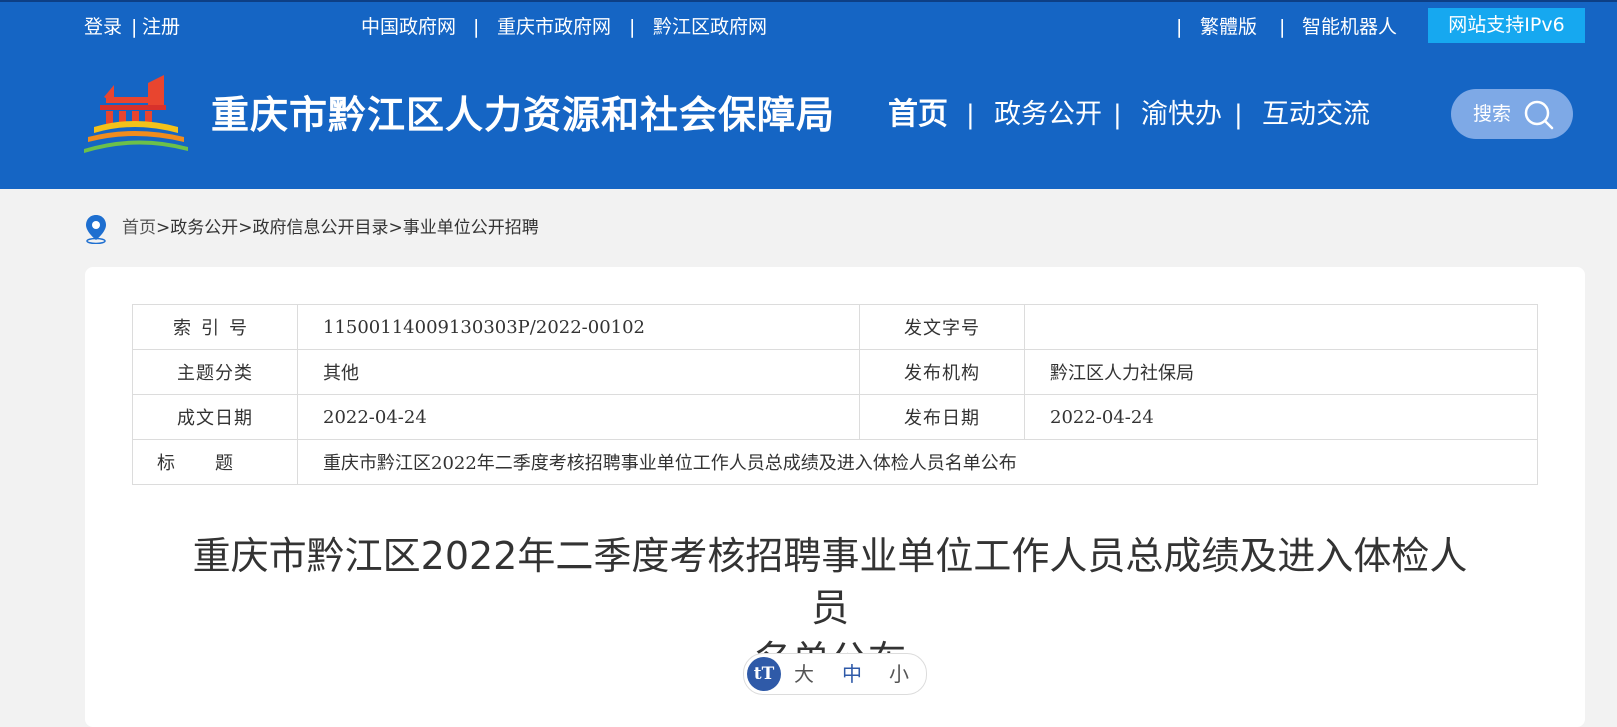  I want to click on topic-label: 主题分类, so click(215, 372).